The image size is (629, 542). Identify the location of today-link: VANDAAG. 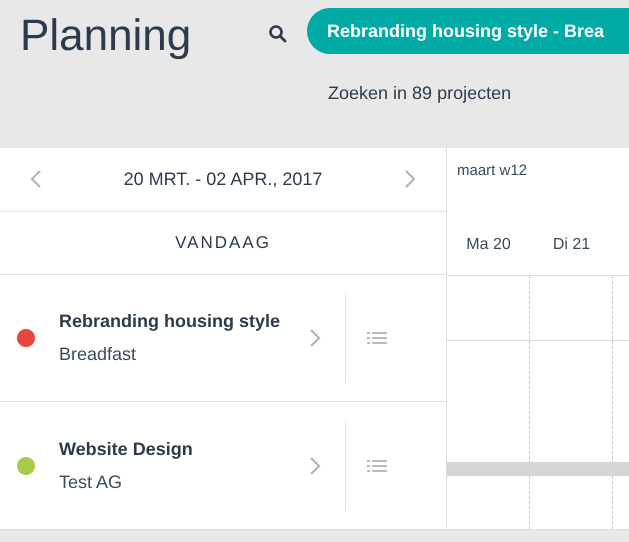
(223, 243).